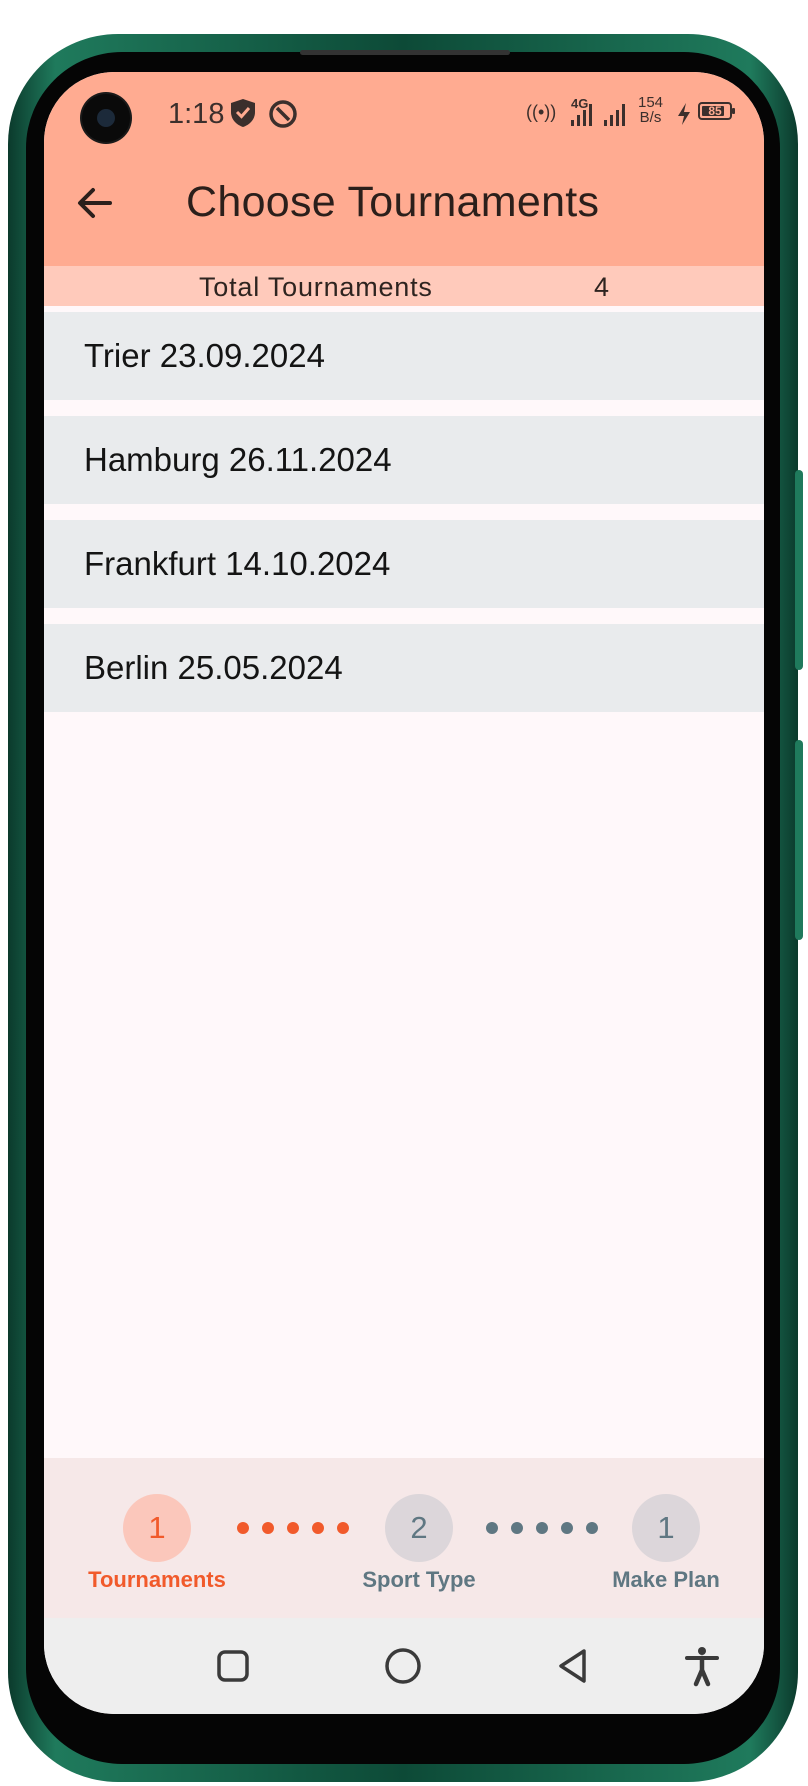  What do you see at coordinates (684, 114) in the screenshot?
I see `charging-bolt-icon` at bounding box center [684, 114].